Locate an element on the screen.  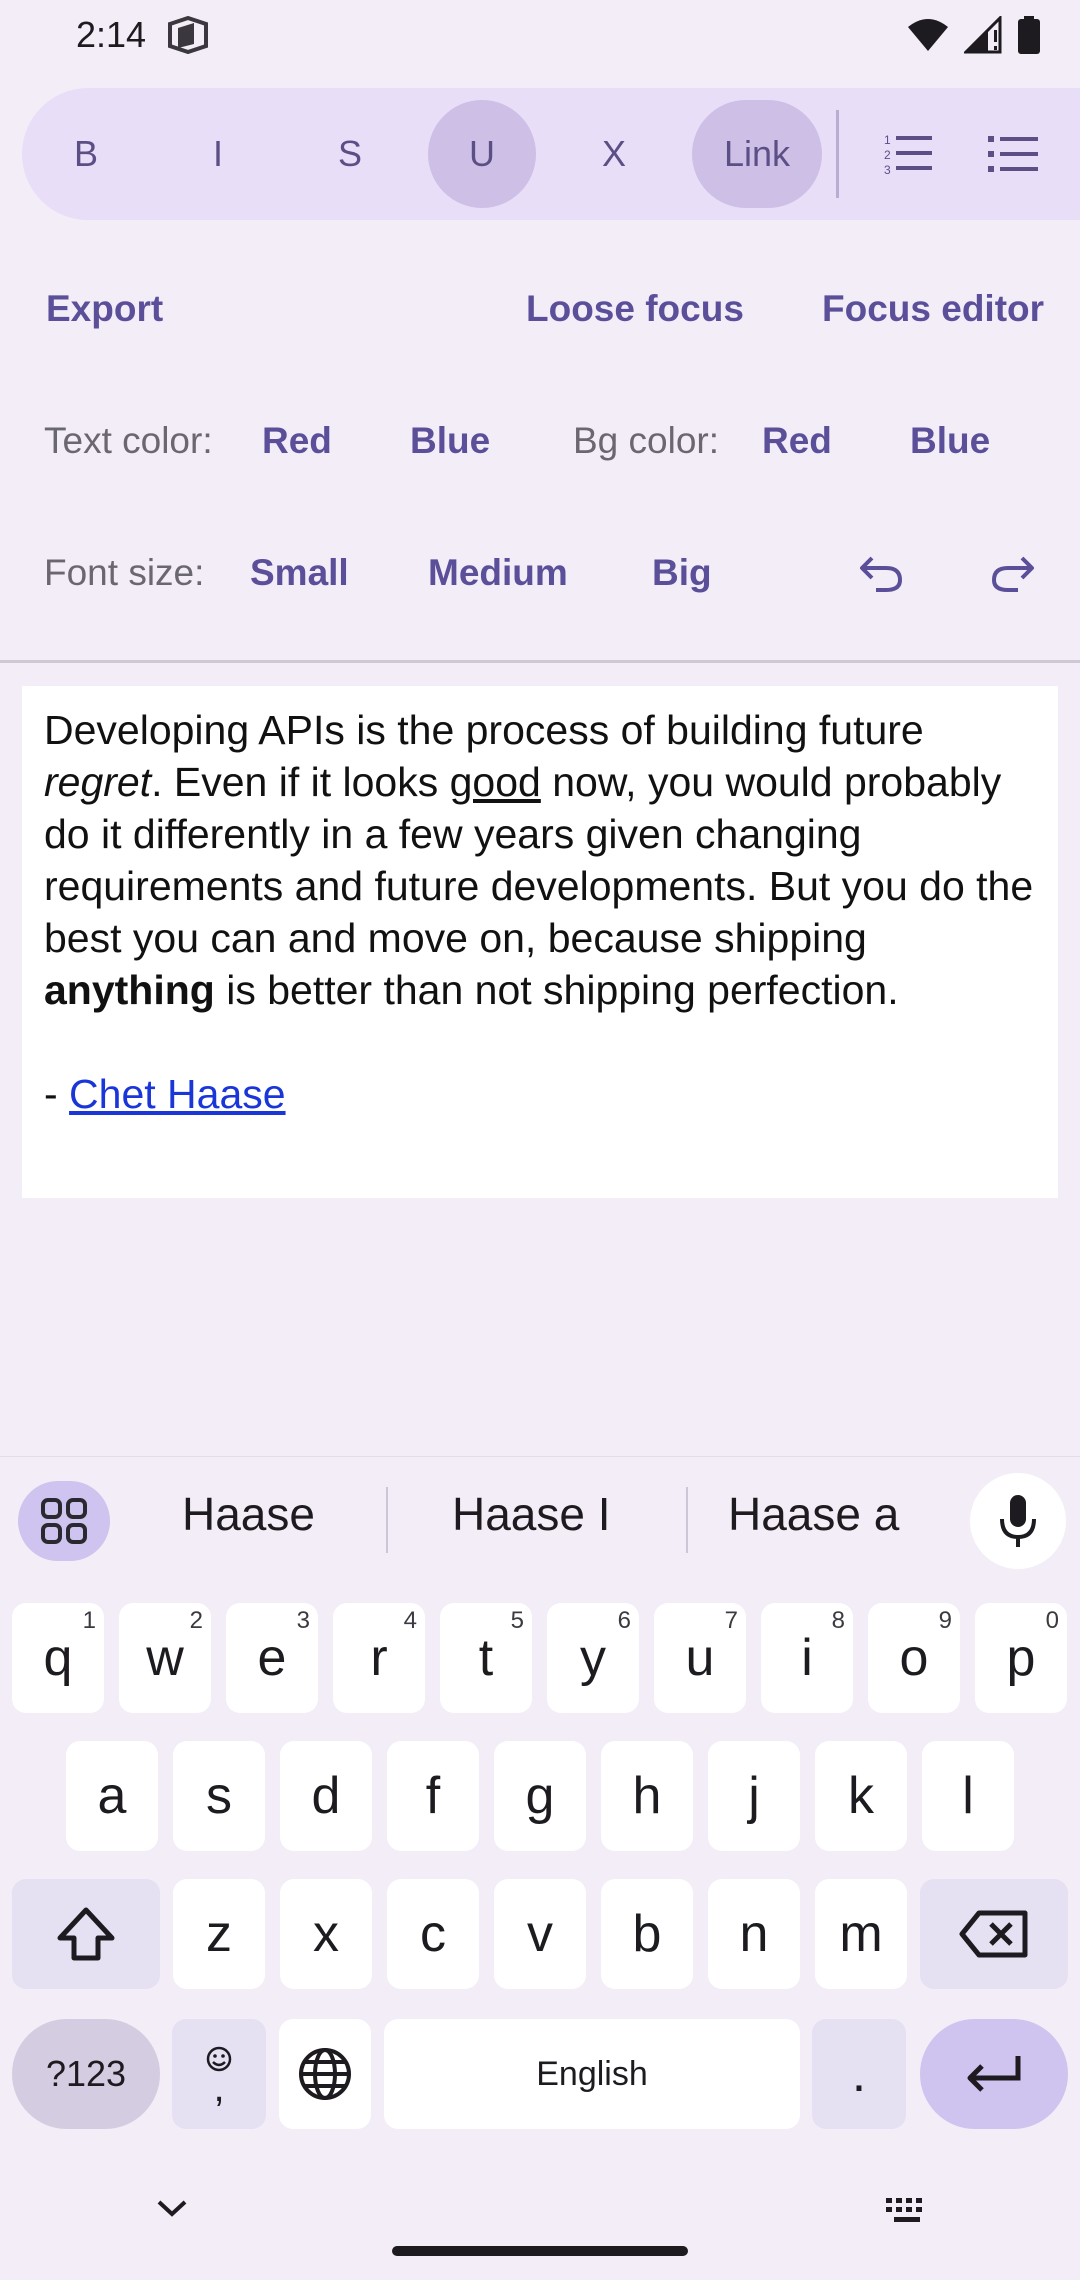
svg-text: 1 is located at coordinates (887, 140).